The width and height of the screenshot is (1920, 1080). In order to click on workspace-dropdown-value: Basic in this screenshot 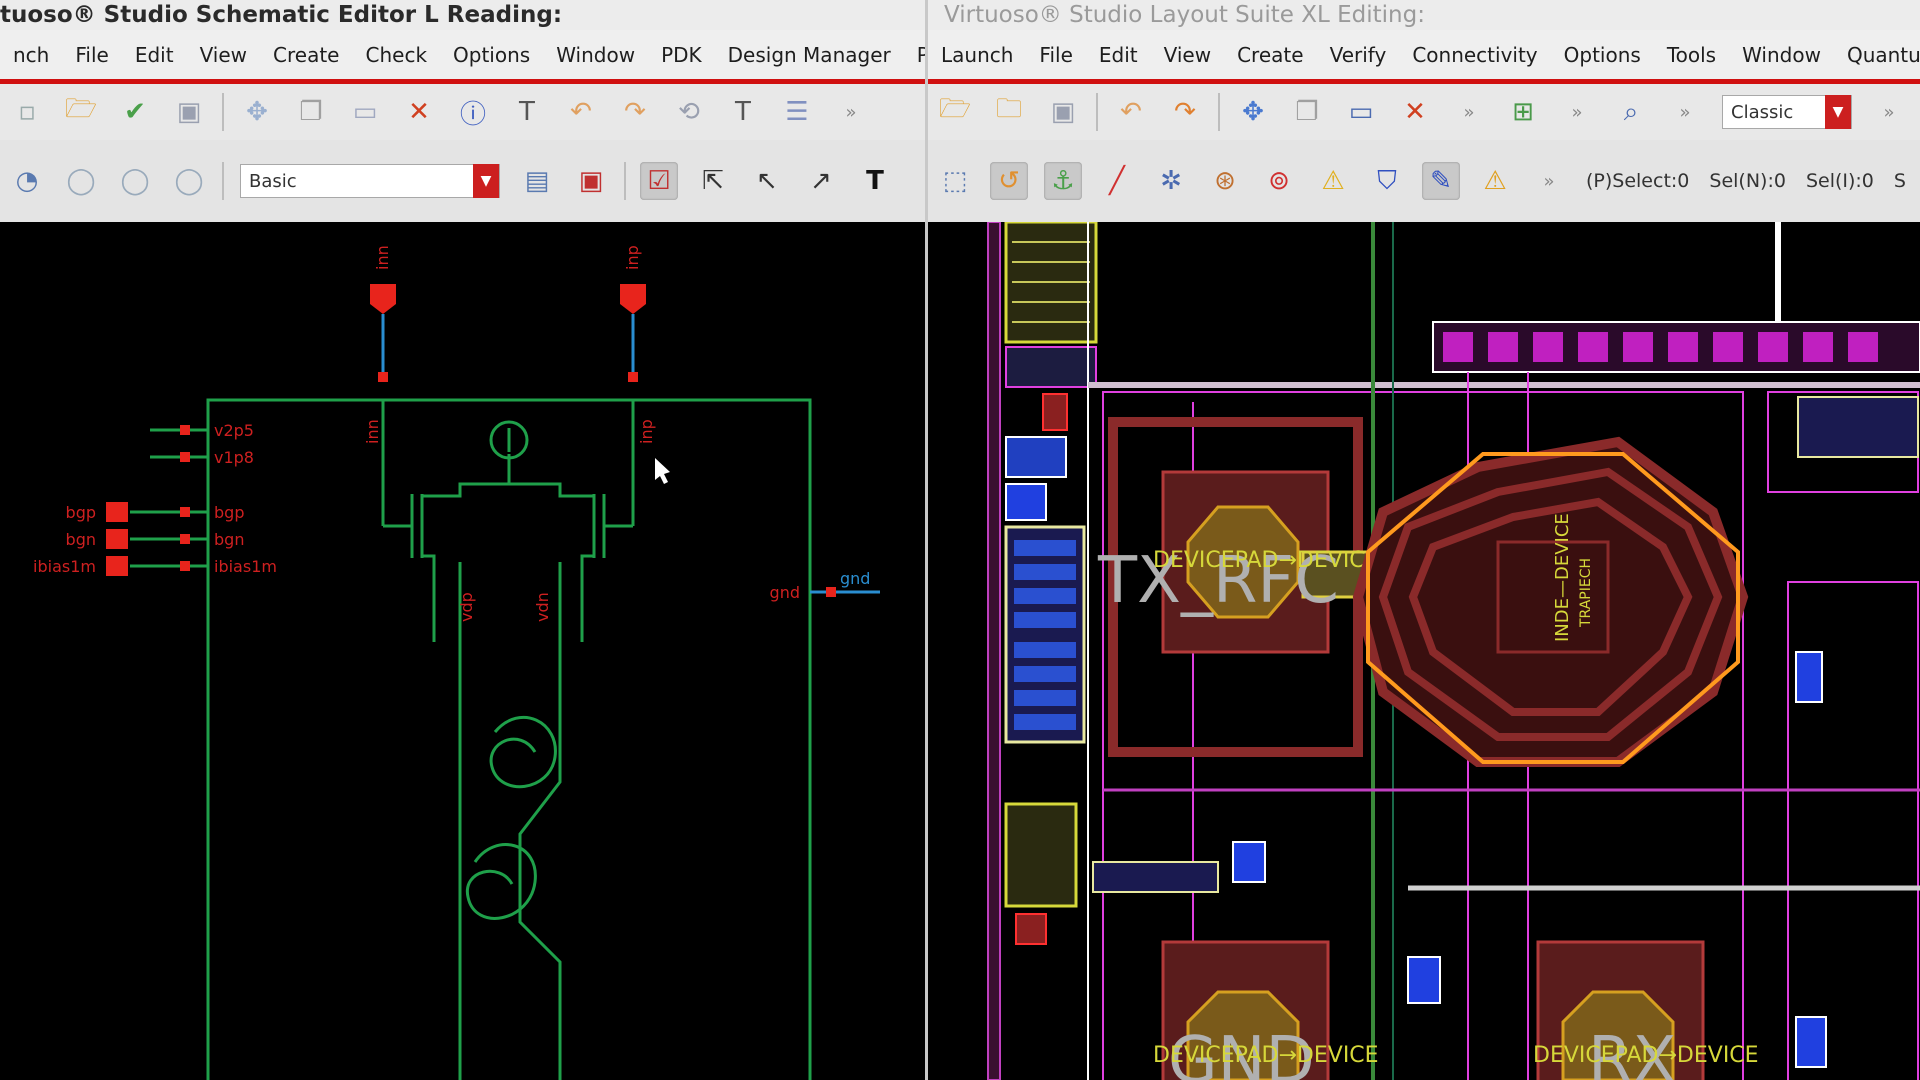, I will do `click(273, 181)`.